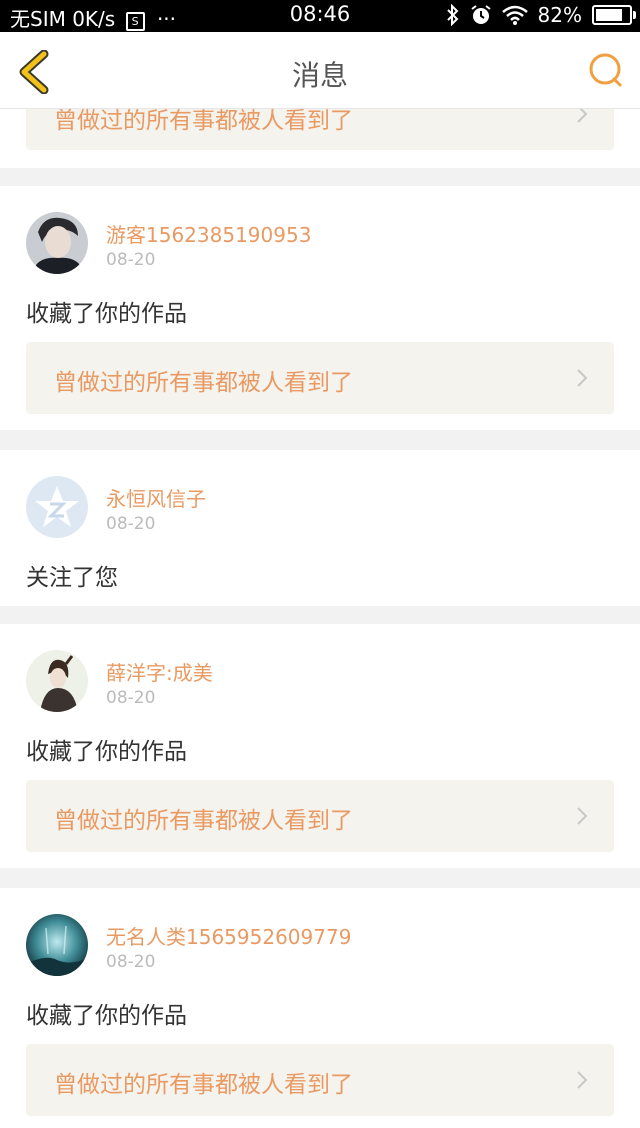 This screenshot has height=1128, width=640. Describe the element at coordinates (320, 528) in the screenshot. I see `message-card: 永恒风信子 08-20 关注了您` at that location.